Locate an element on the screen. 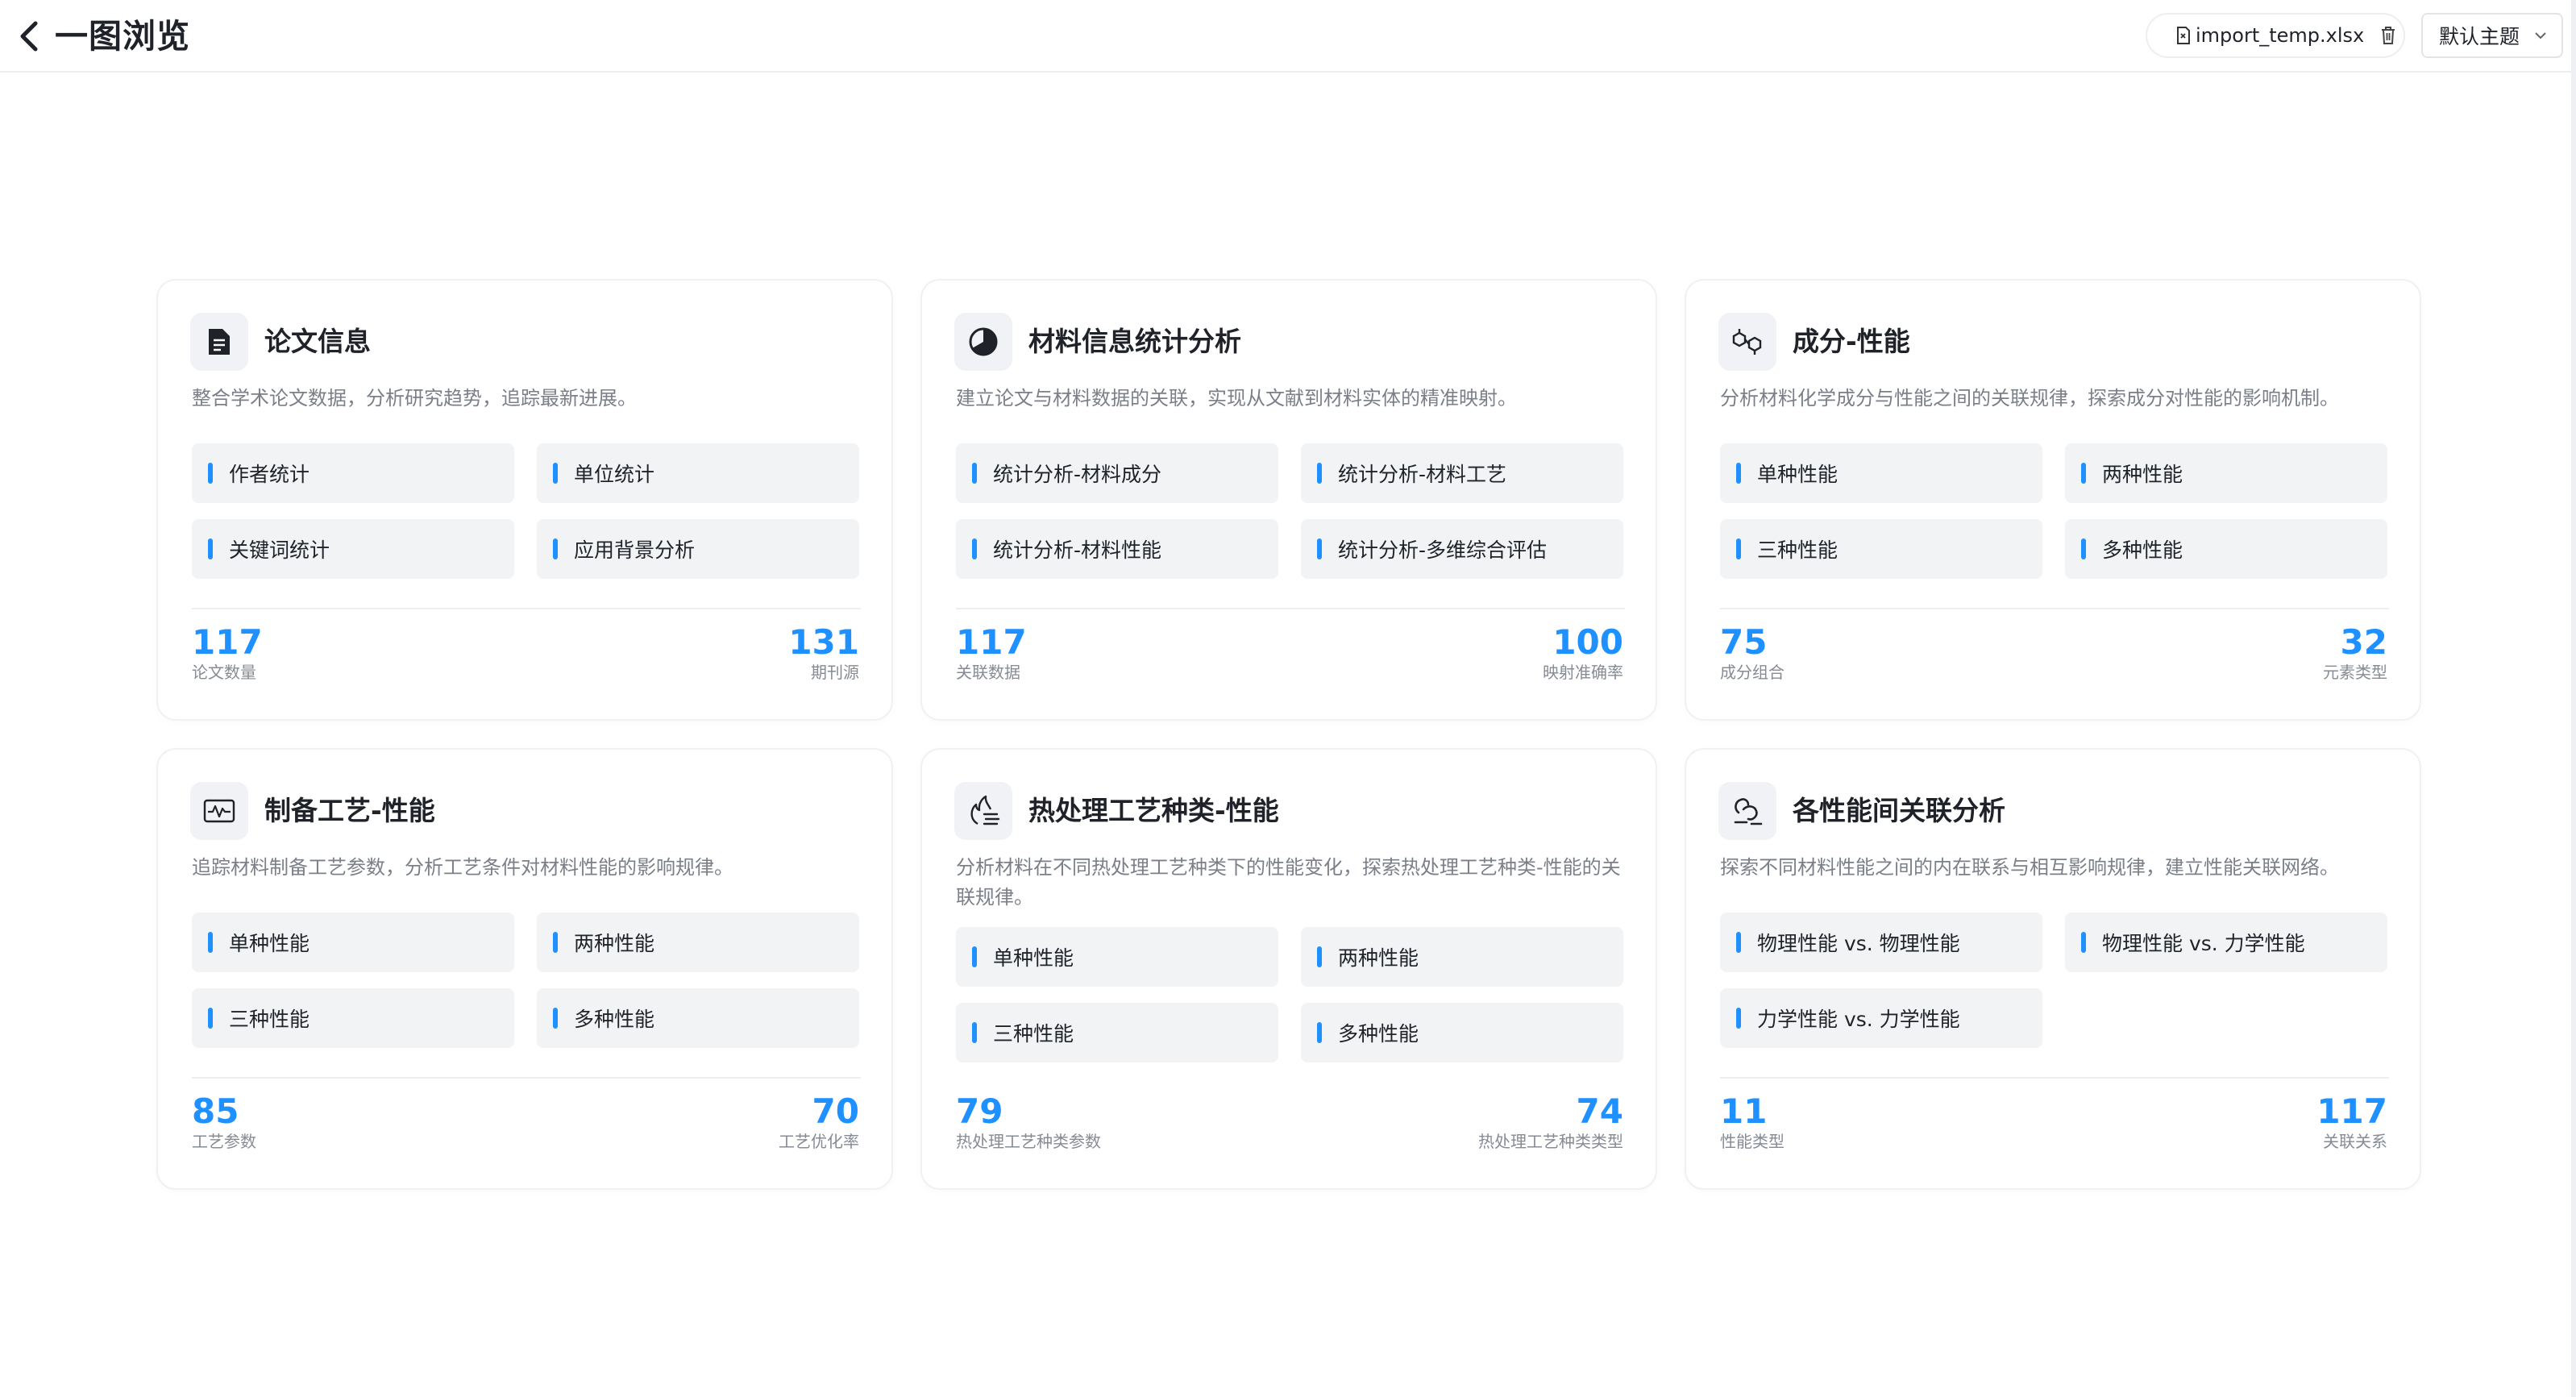  stat-label-right: 关联关系 is located at coordinates (2355, 1141).